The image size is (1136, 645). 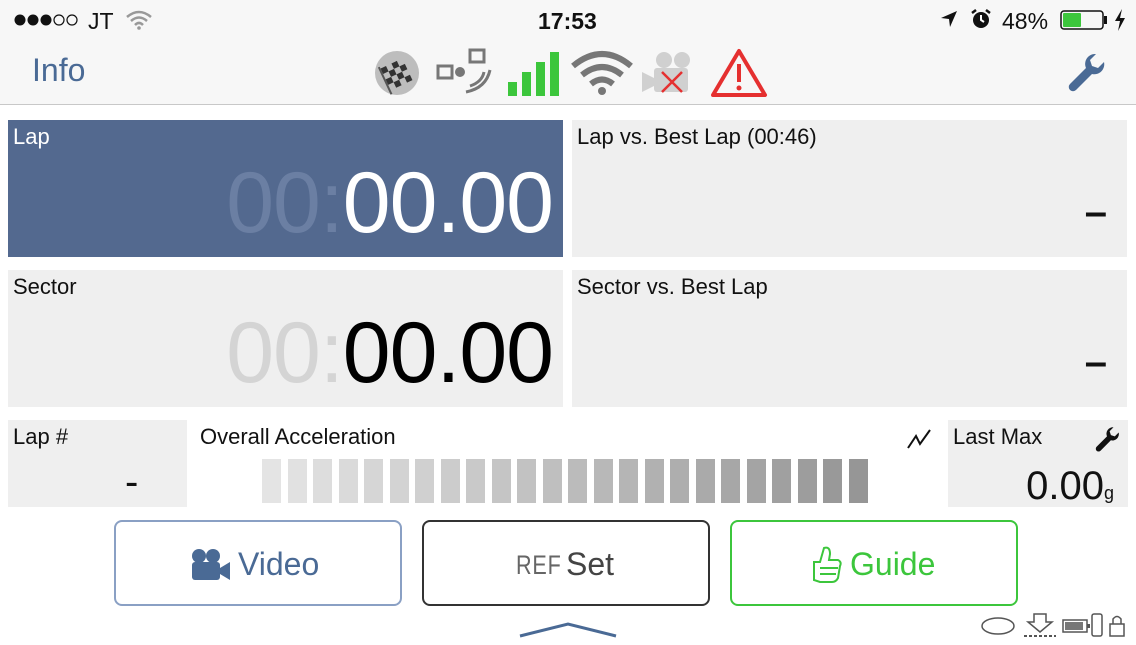 What do you see at coordinates (920, 441) in the screenshot?
I see `graph-toggle-icon` at bounding box center [920, 441].